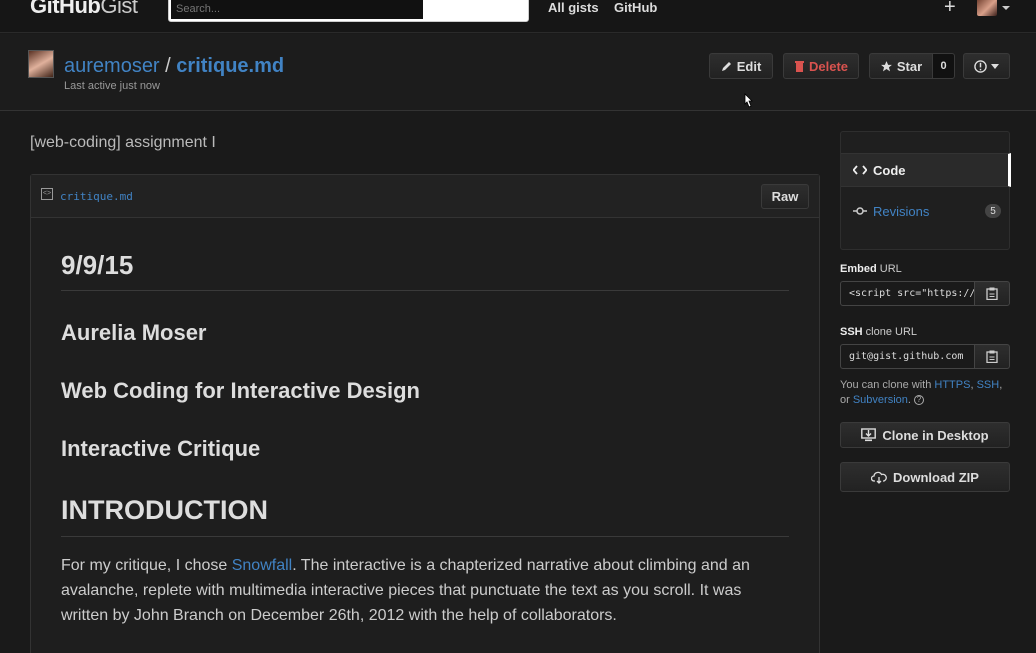  Describe the element at coordinates (879, 477) in the screenshot. I see `cloud-download-icon` at that location.